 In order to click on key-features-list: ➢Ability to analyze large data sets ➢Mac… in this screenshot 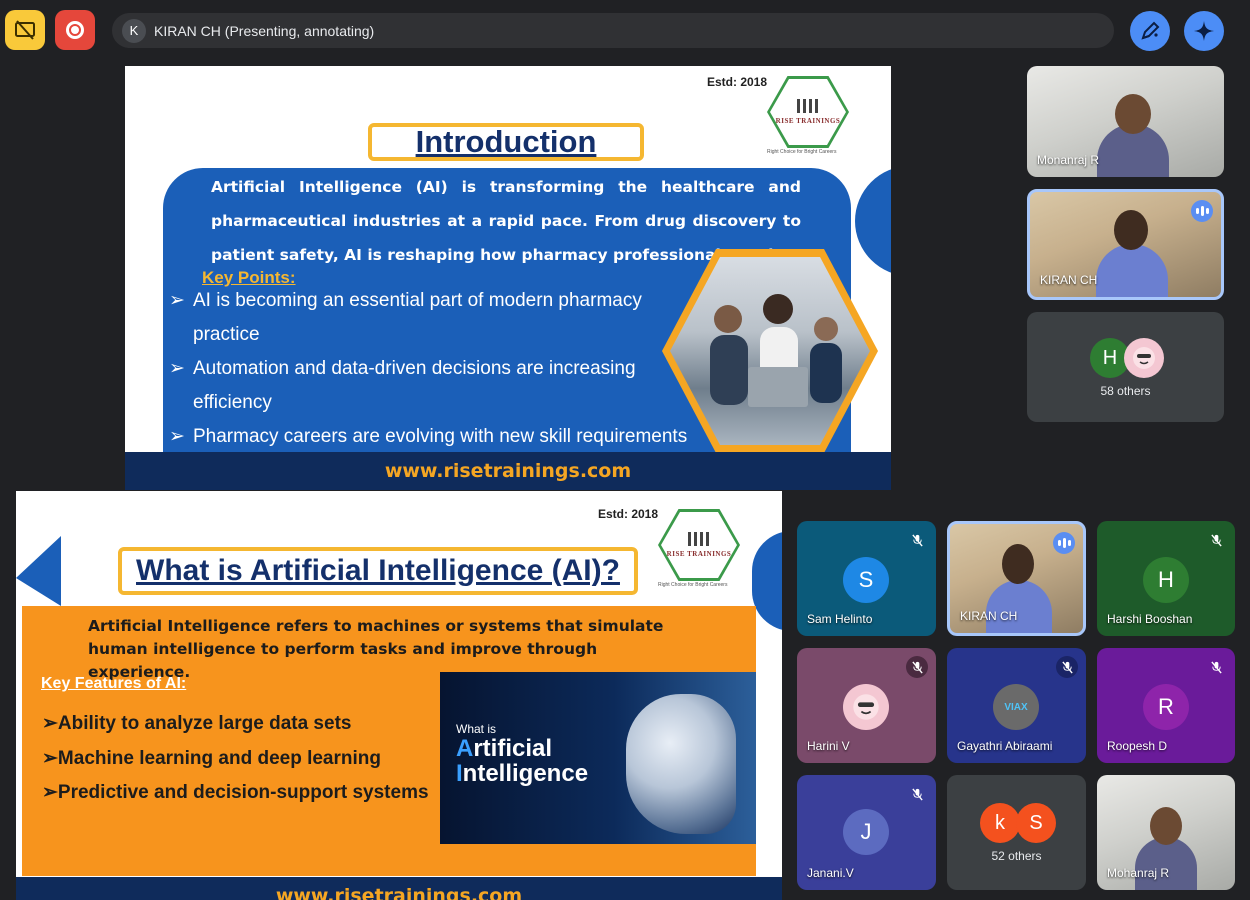, I will do `click(235, 759)`.